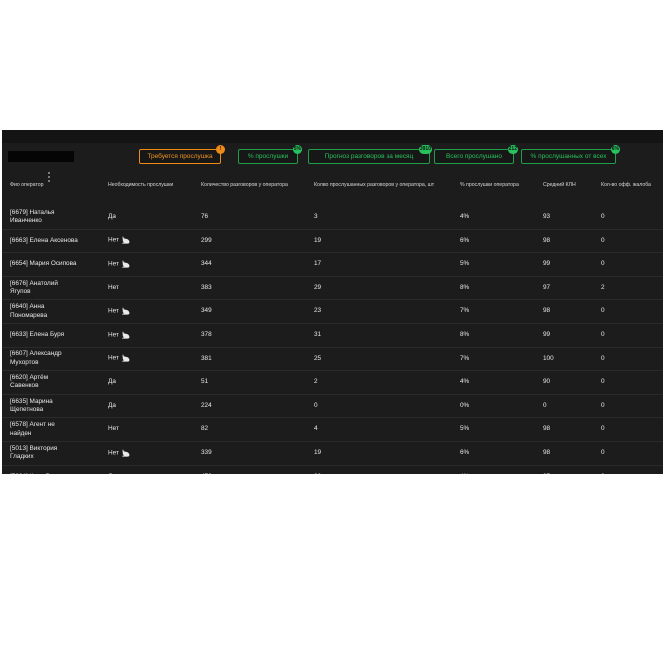 This screenshot has width=665, height=665. I want to click on operator-name-text: [6635] Марина Щепетнова, so click(31, 405).